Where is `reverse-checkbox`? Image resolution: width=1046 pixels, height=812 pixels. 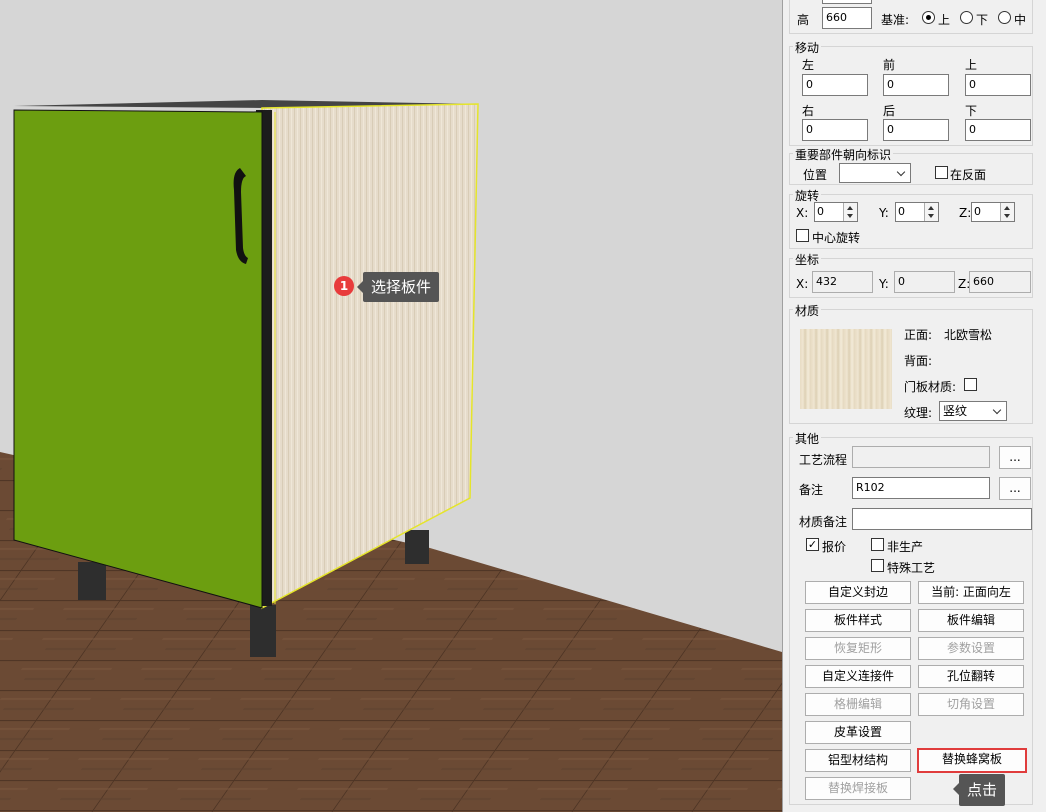
reverse-checkbox is located at coordinates (941, 172).